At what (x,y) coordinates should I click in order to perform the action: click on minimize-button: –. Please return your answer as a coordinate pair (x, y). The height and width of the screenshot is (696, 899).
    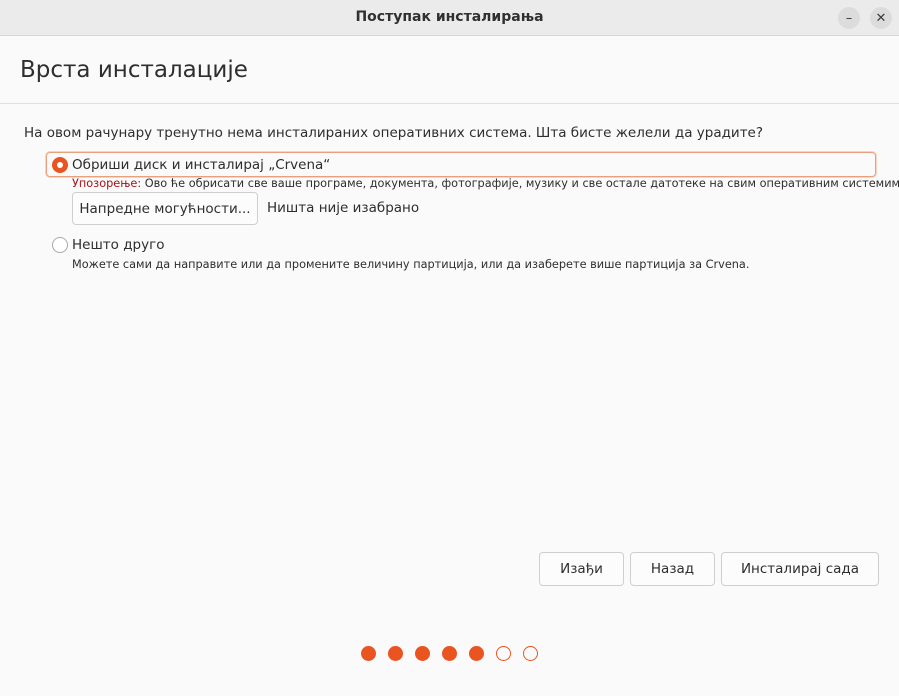
    Looking at the image, I should click on (849, 18).